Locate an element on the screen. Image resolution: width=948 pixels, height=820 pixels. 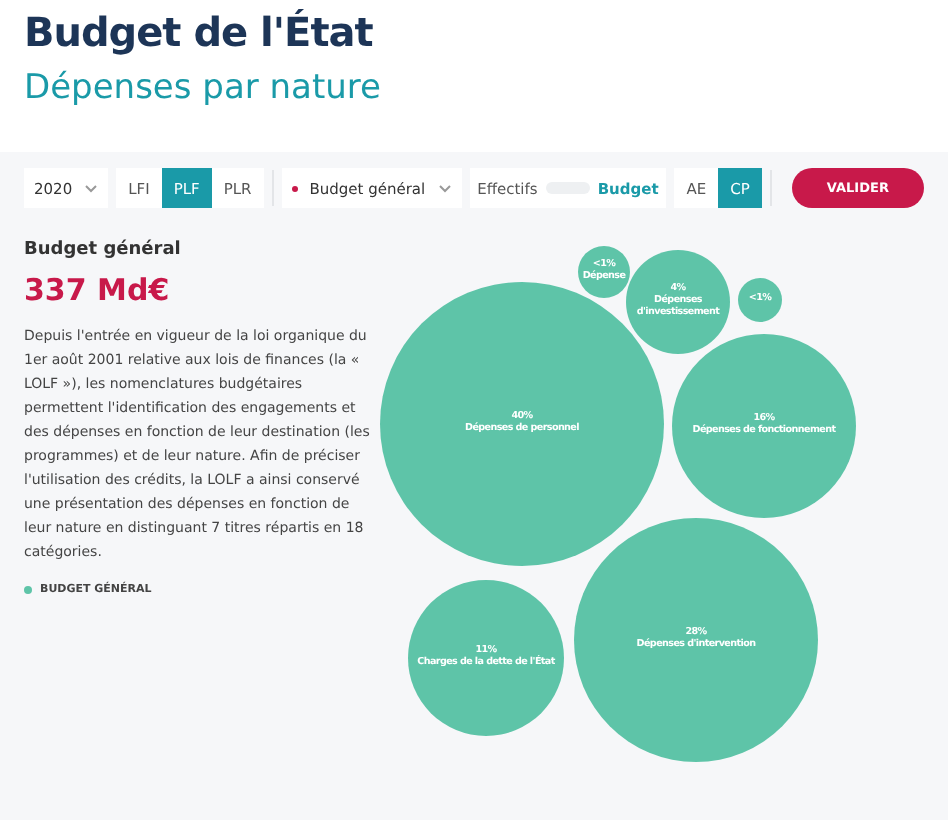
dot-icon is located at coordinates (294, 188).